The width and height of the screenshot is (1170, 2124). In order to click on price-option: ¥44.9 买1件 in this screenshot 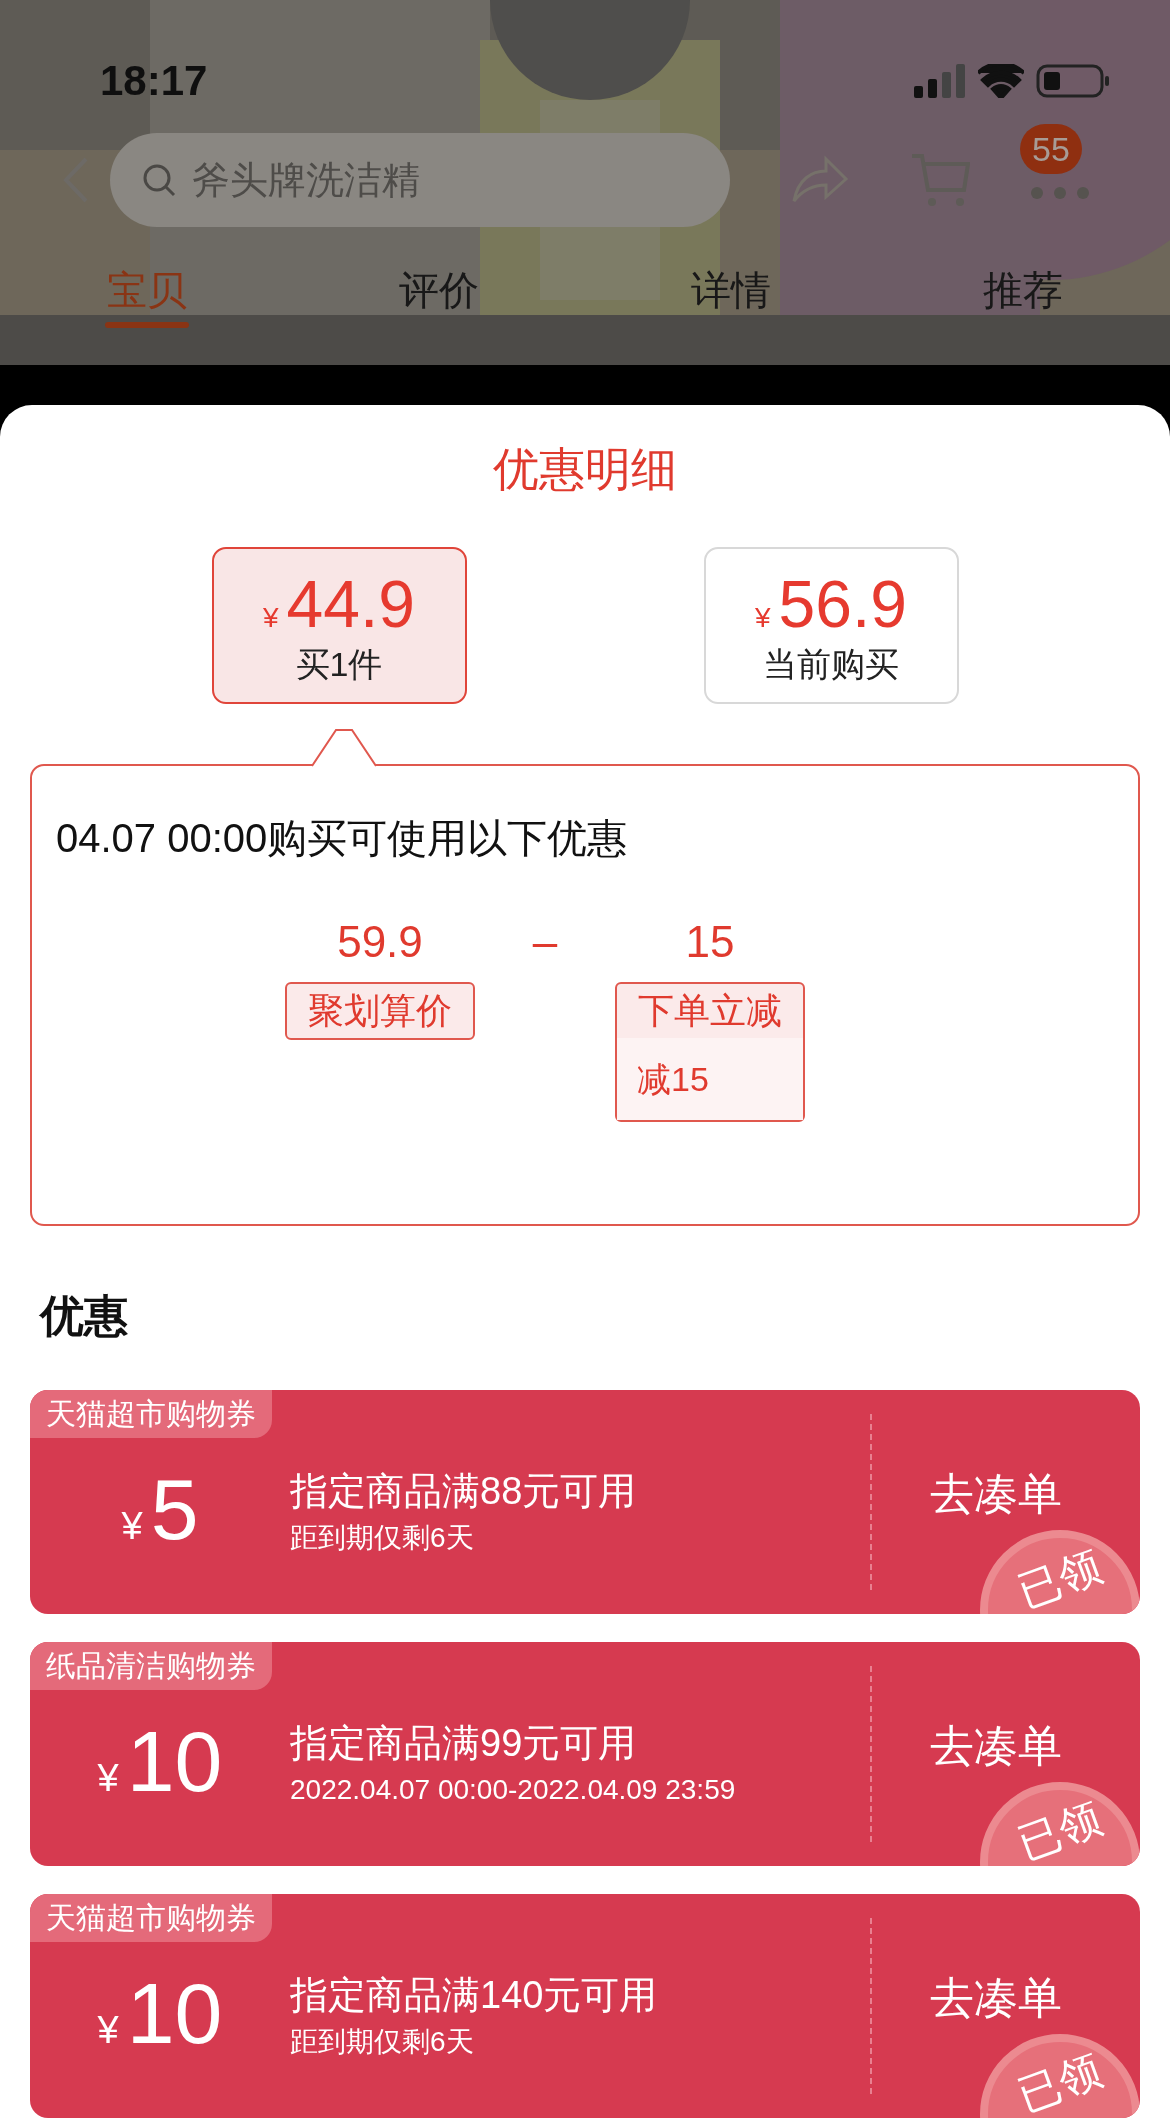, I will do `click(339, 625)`.